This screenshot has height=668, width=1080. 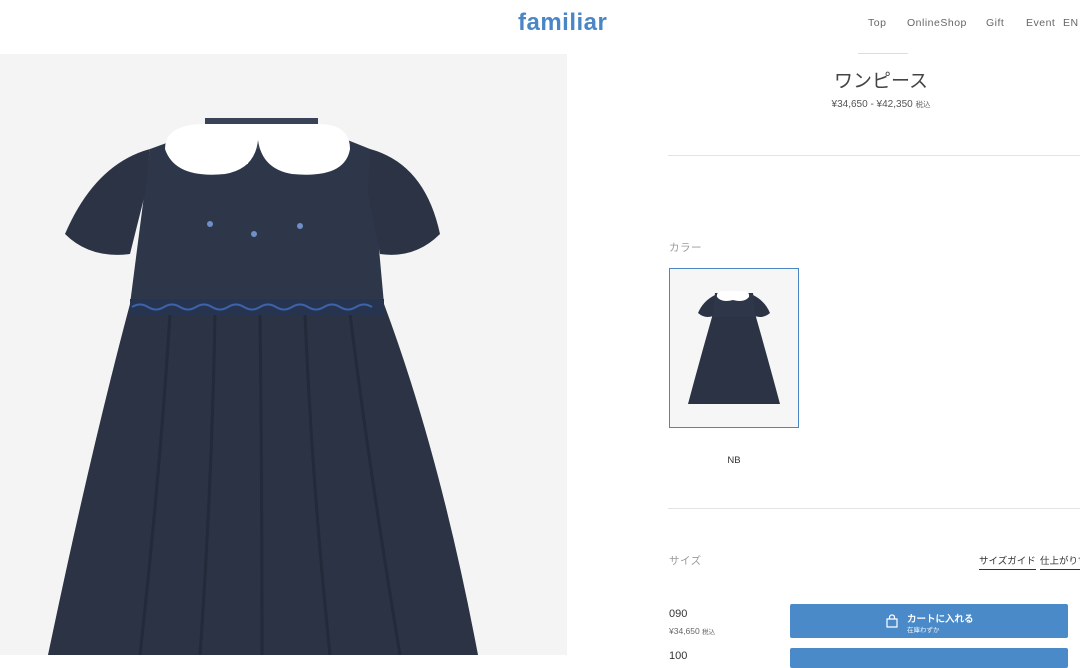 I want to click on finished-size-link: 仕上がり寸, so click(x=1060, y=561).